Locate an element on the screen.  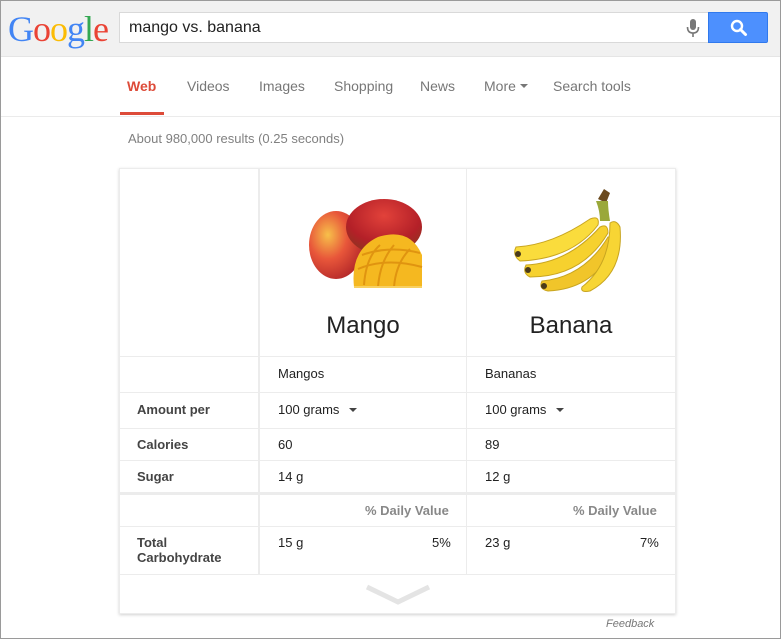
logo-letter: g is located at coordinates (76, 29).